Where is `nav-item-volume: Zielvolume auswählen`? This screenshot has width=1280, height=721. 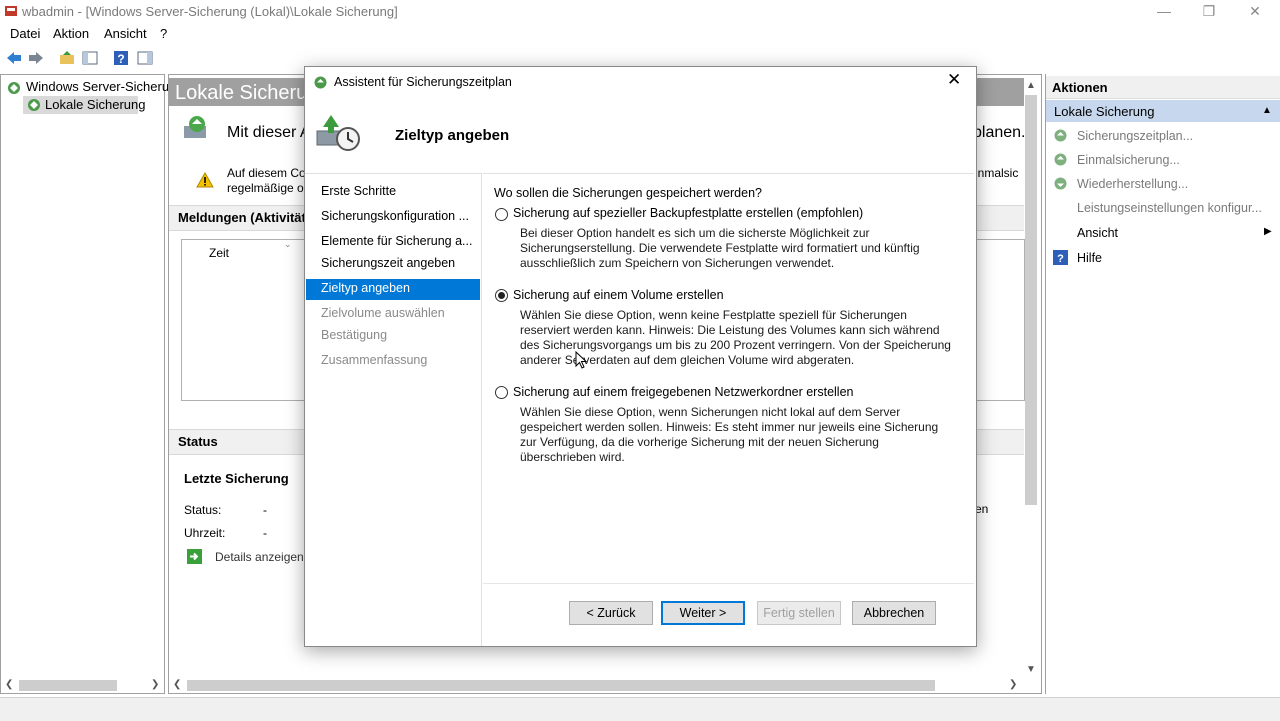
nav-item-volume: Zielvolume auswählen is located at coordinates (383, 313).